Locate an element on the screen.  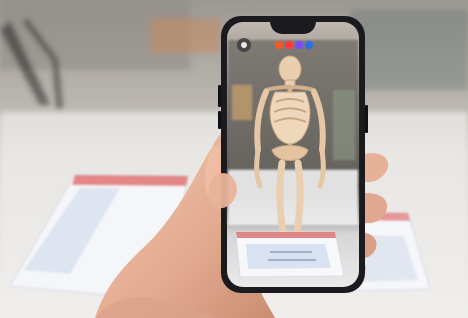
settings-icon is located at coordinates (244, 45).